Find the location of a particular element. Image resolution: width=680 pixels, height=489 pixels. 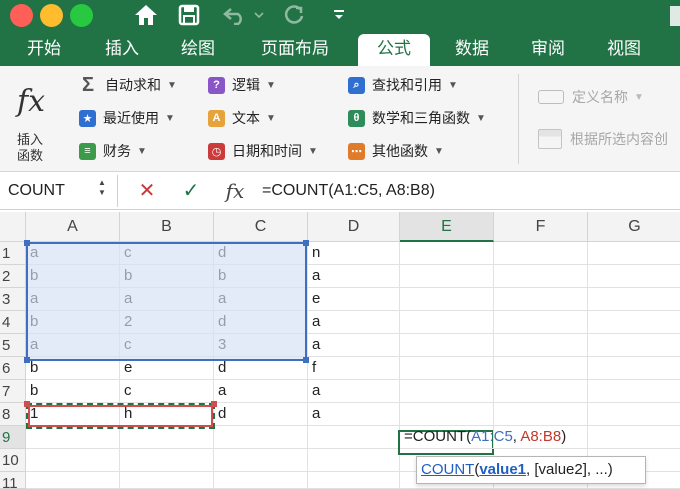

column-header-b: B is located at coordinates (167, 227).